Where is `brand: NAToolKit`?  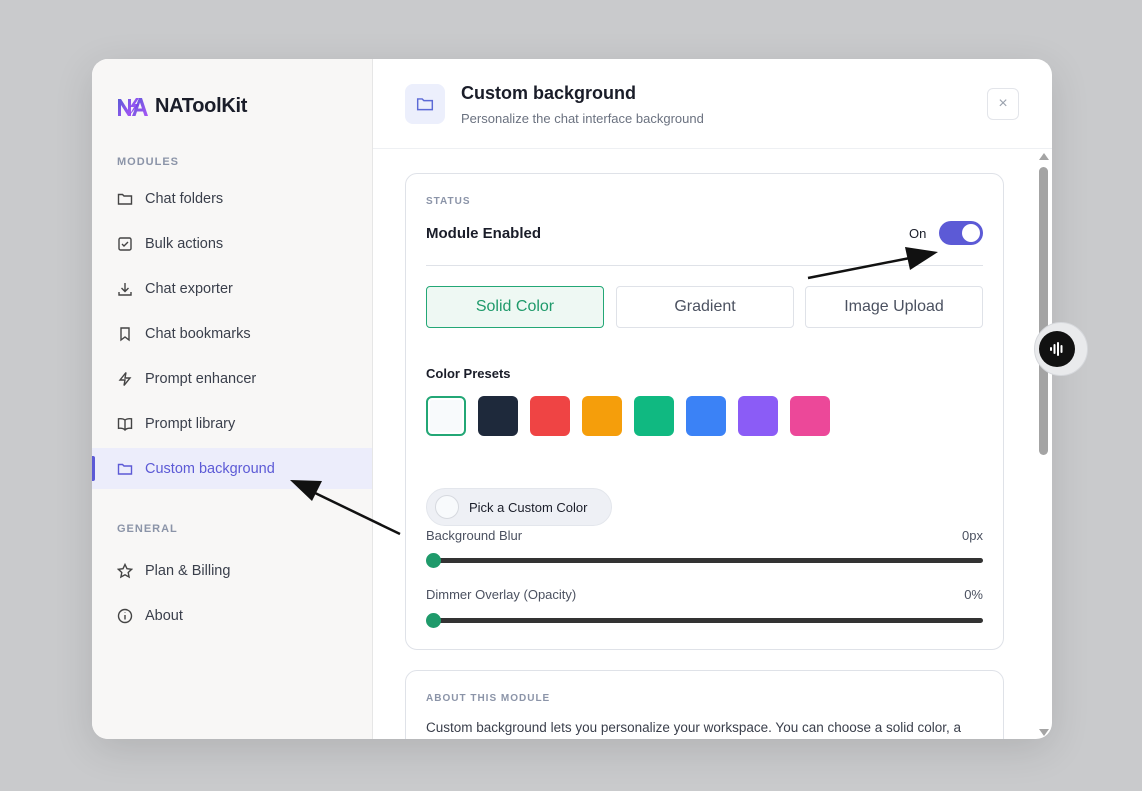 brand: NAToolKit is located at coordinates (182, 106).